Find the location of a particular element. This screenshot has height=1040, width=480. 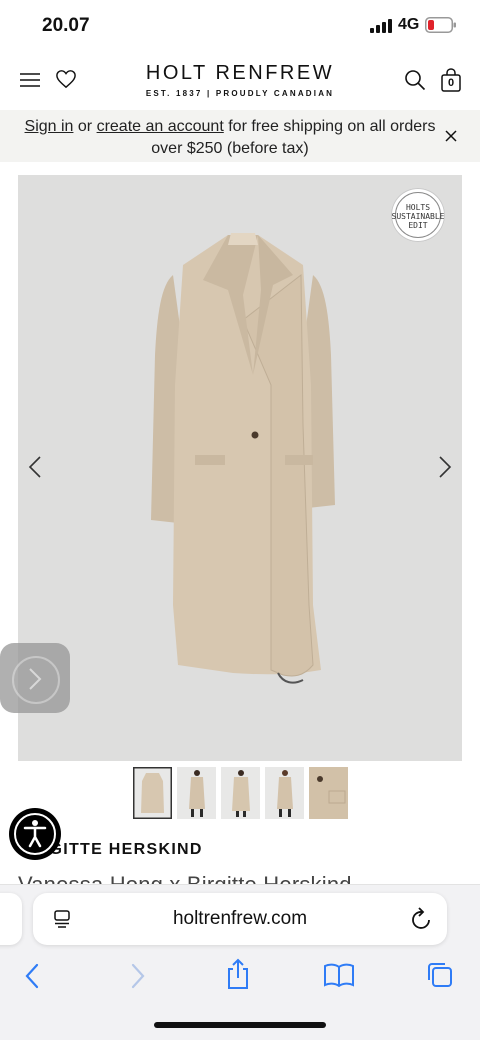

sign-in-link: Sign in is located at coordinates (49, 126).